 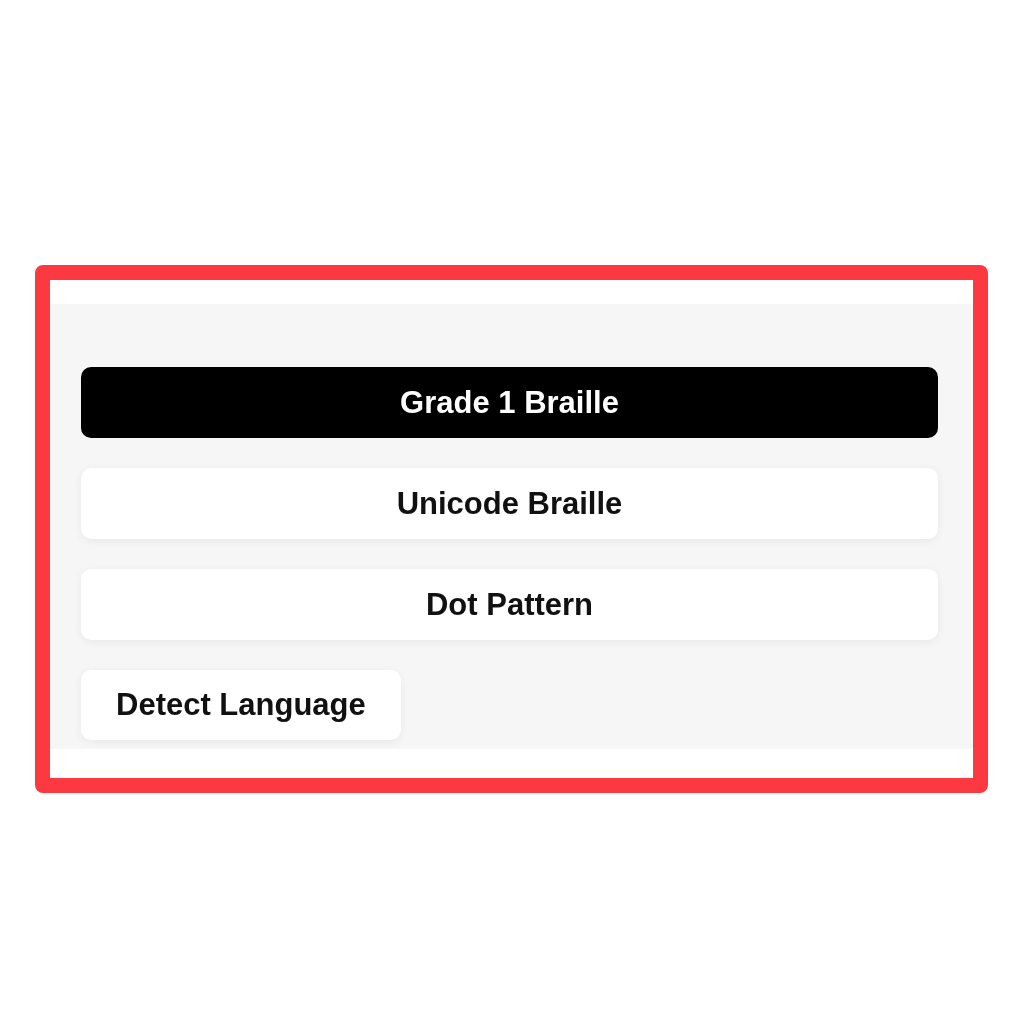 What do you see at coordinates (509, 402) in the screenshot?
I see `format-option-button: Grade 1 Braille` at bounding box center [509, 402].